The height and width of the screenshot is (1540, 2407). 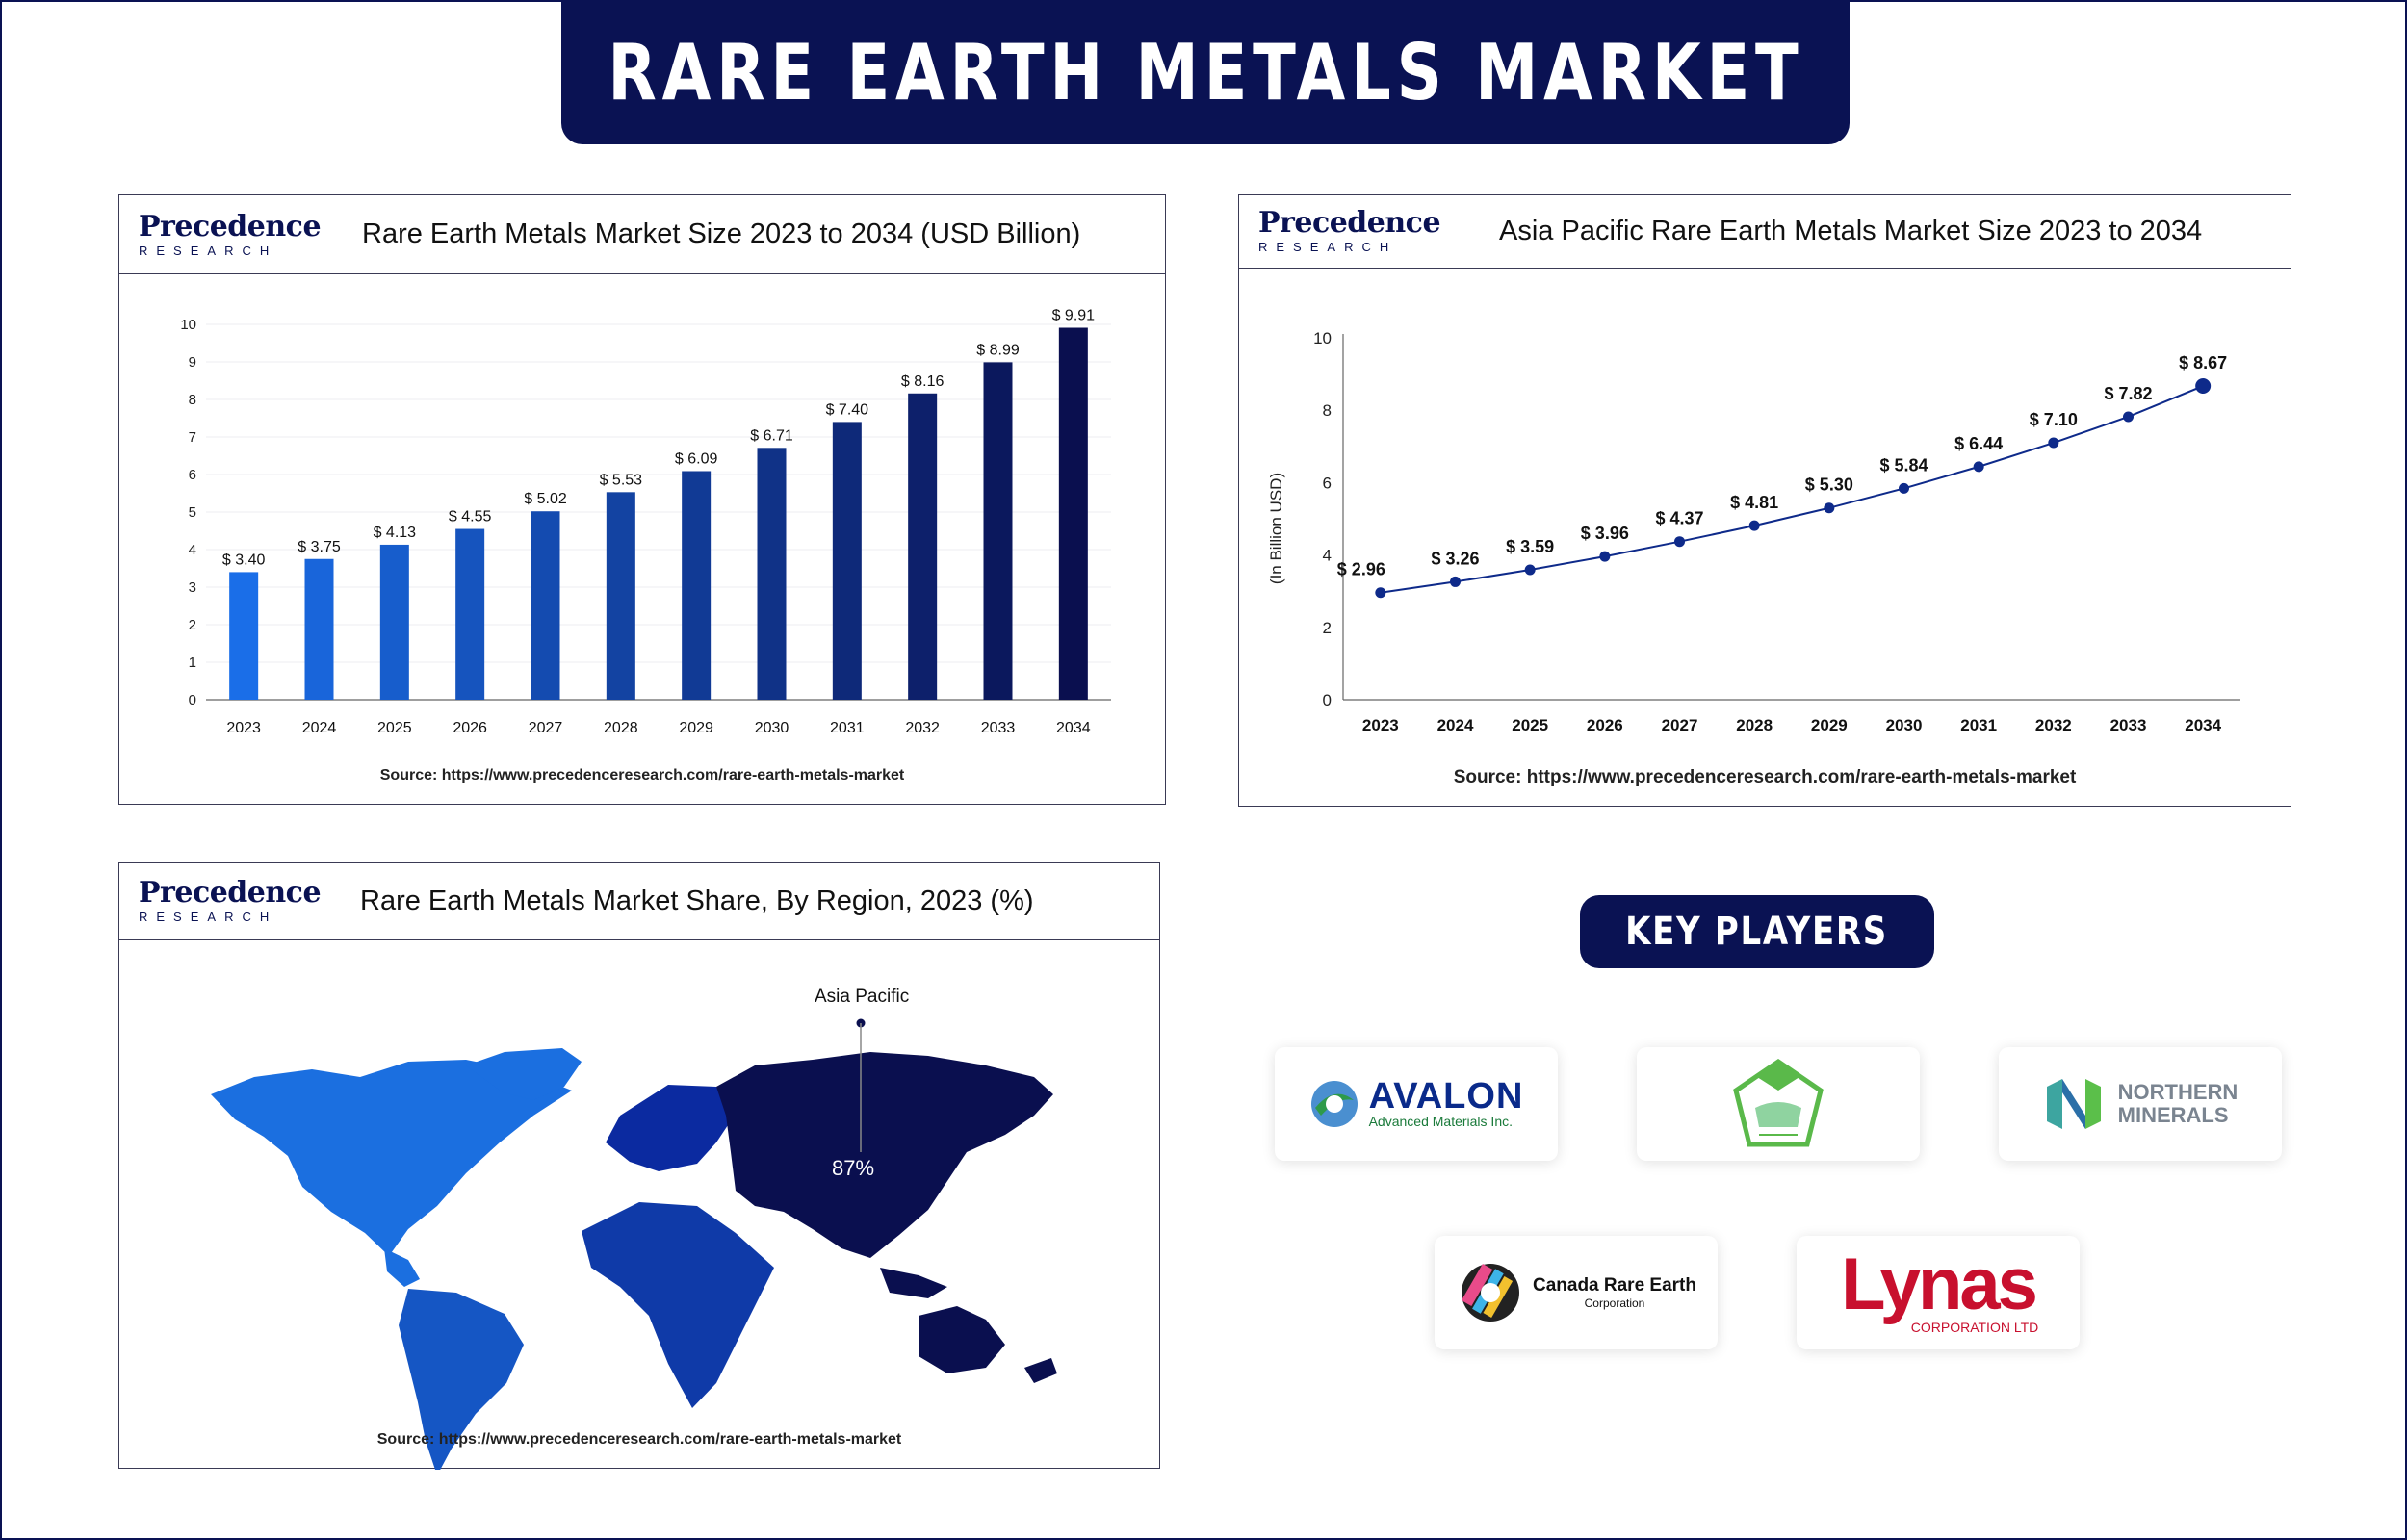 I want to click on northern-minerals-icon, so click(x=2073, y=1104).